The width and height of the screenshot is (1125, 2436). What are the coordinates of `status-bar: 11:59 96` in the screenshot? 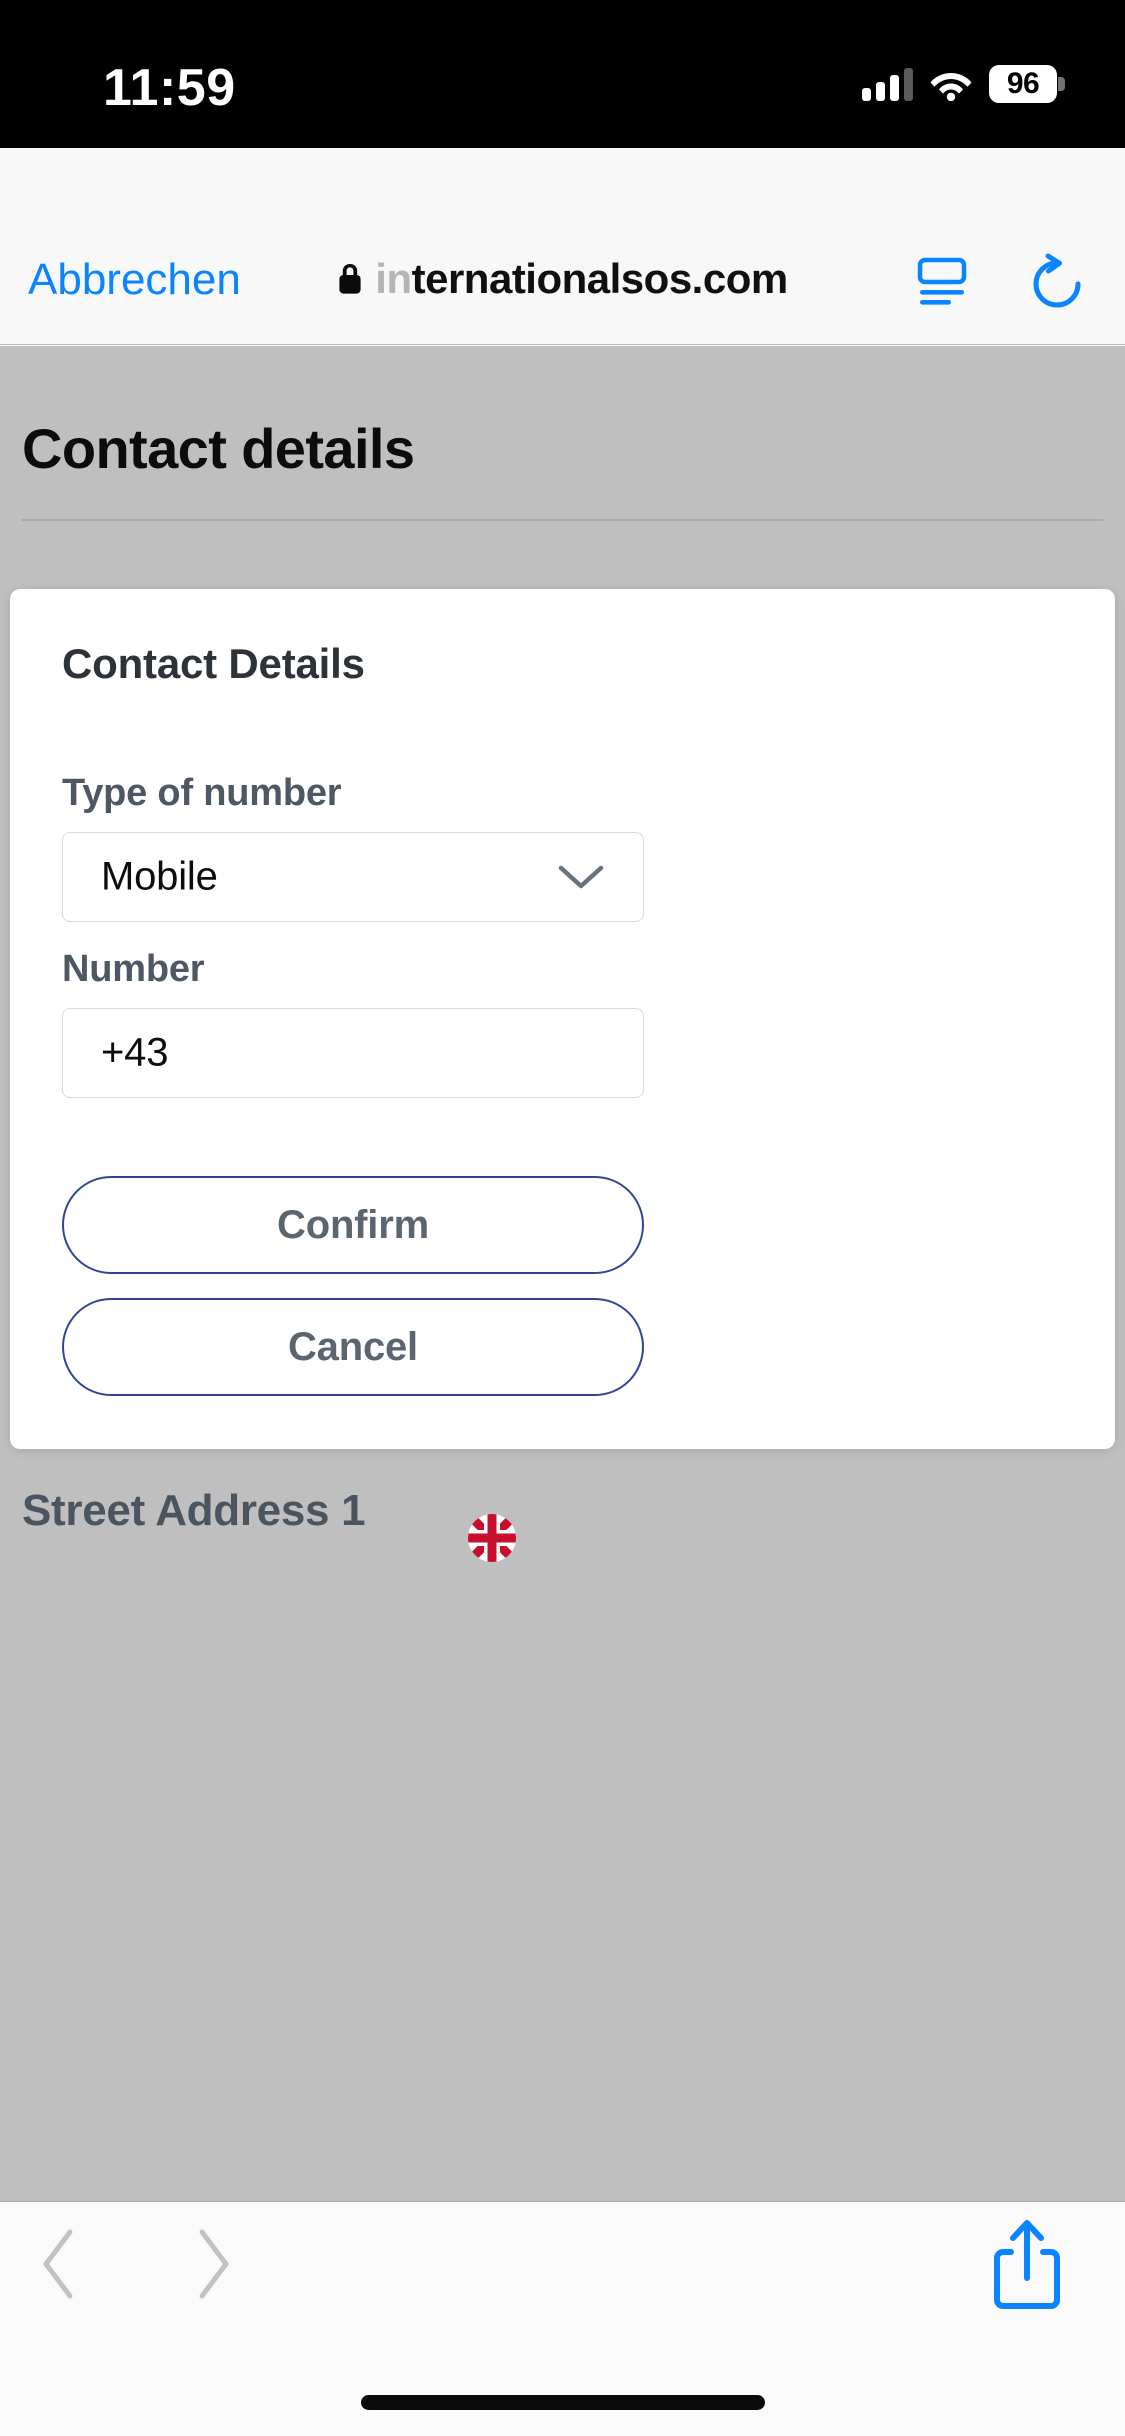 It's located at (562, 74).